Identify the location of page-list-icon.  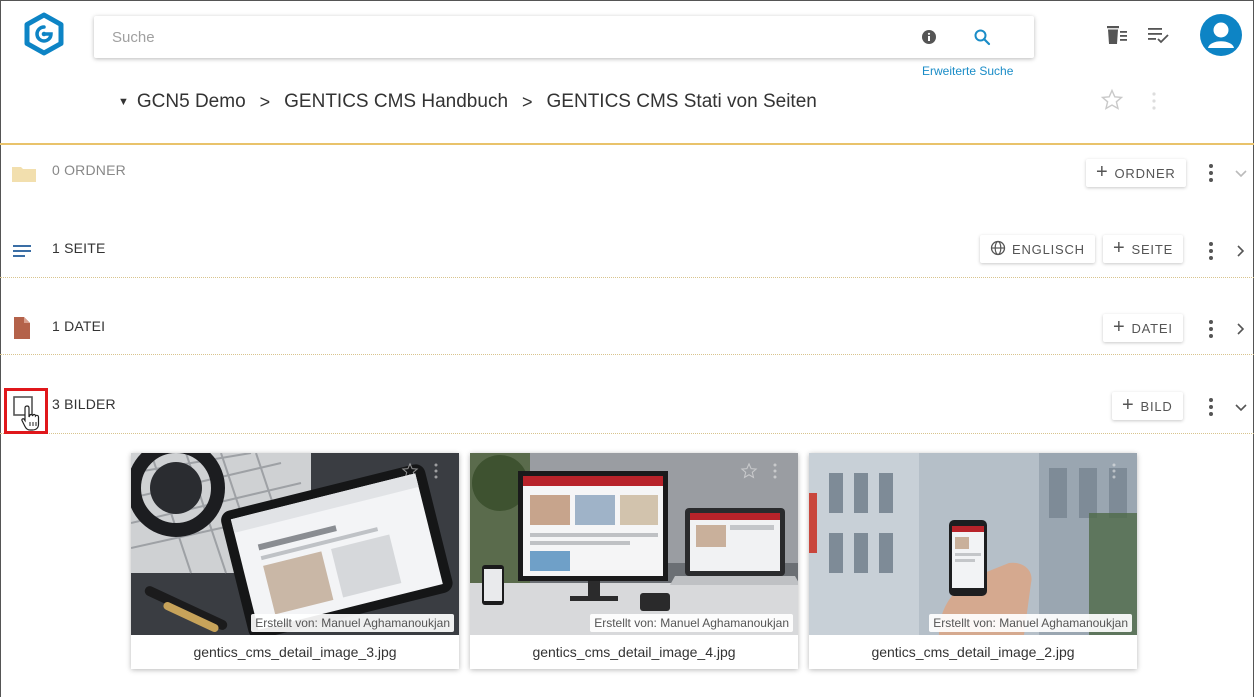
(22, 253).